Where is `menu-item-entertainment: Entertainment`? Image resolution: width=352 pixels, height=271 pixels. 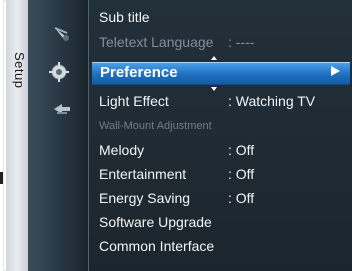
menu-item-entertainment: Entertainment is located at coordinates (142, 174).